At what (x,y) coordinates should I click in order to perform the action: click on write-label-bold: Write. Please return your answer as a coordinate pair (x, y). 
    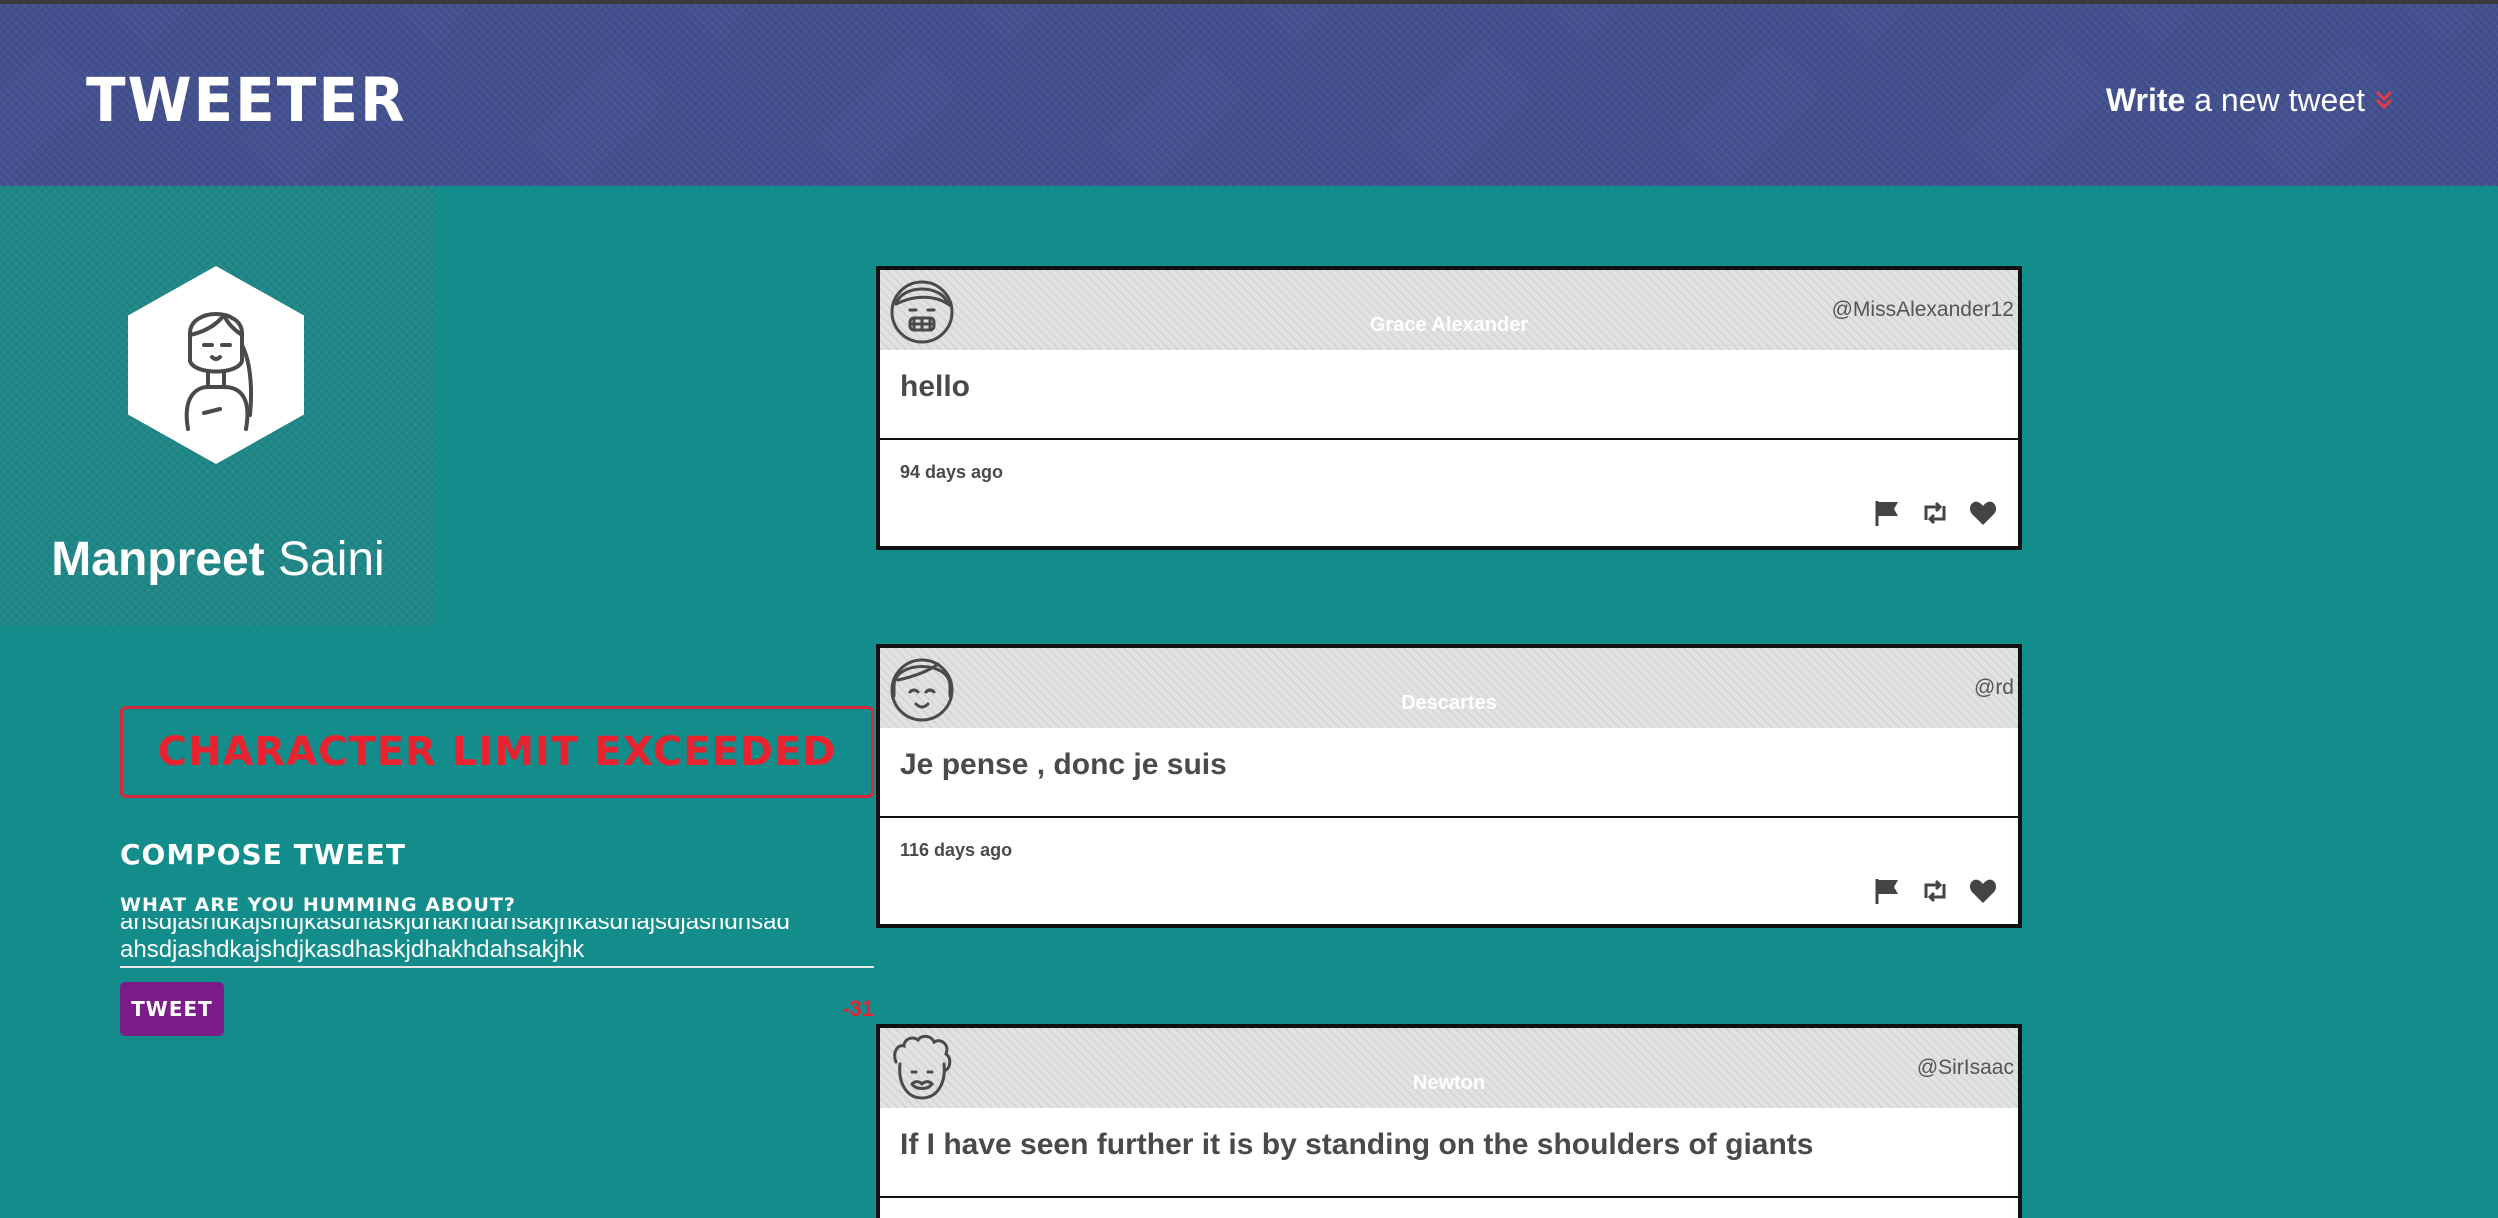
    Looking at the image, I should click on (2145, 100).